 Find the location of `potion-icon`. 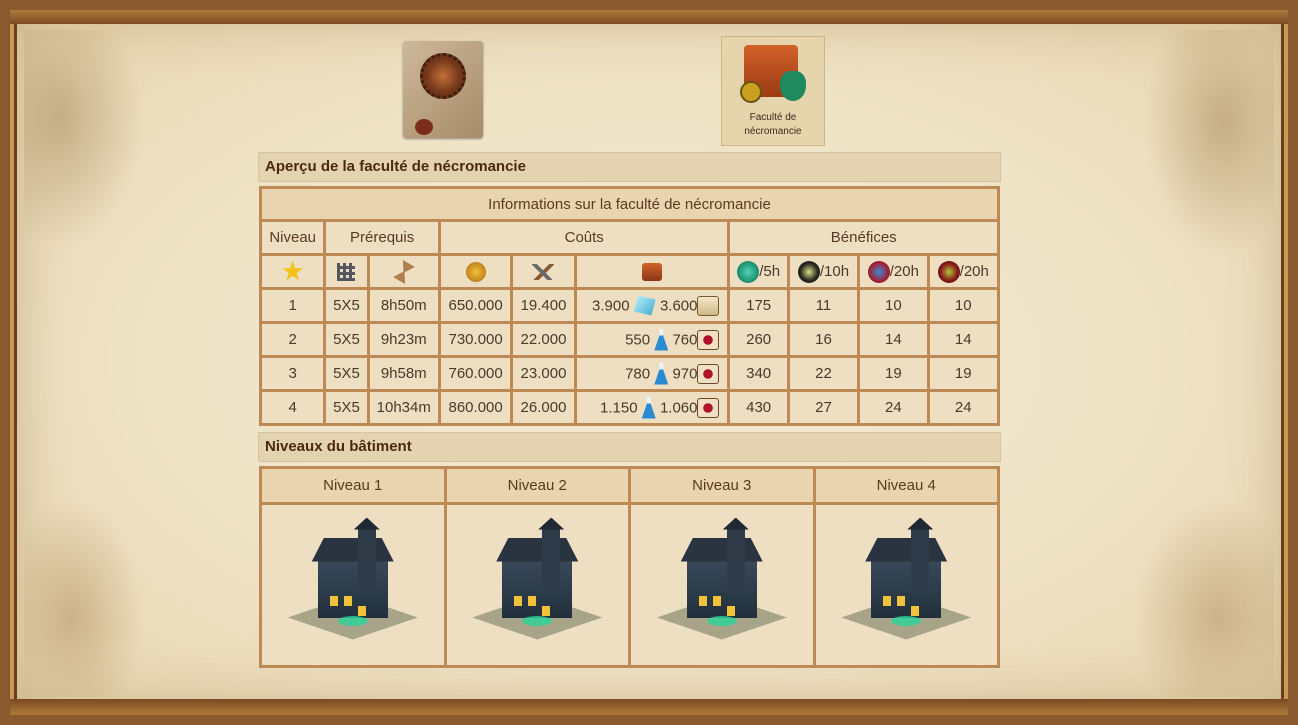

potion-icon is located at coordinates (878, 271).